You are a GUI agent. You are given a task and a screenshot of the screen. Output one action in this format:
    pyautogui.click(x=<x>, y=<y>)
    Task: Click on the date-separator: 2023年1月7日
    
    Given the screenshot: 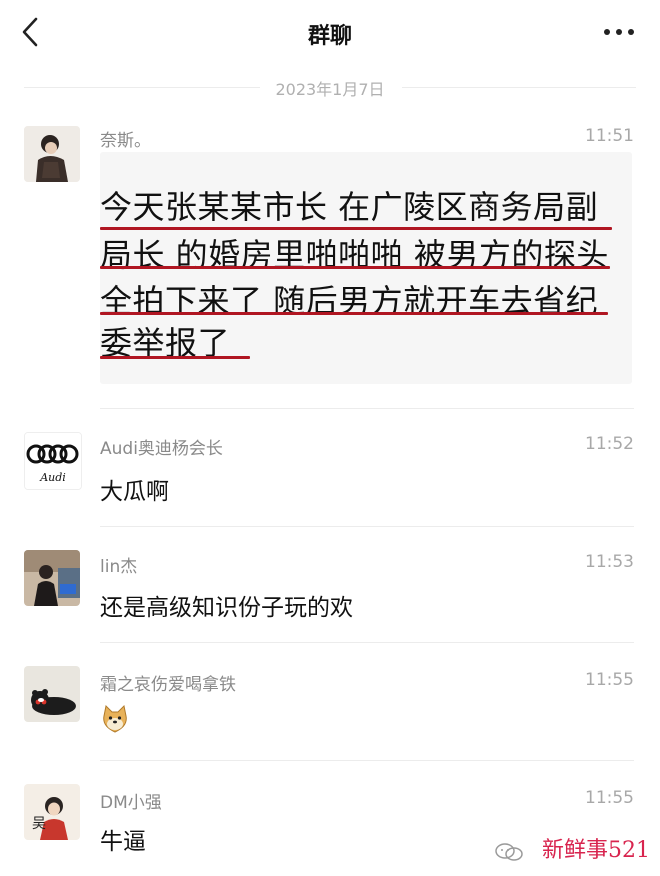 What is the action you would take?
    pyautogui.click(x=330, y=88)
    